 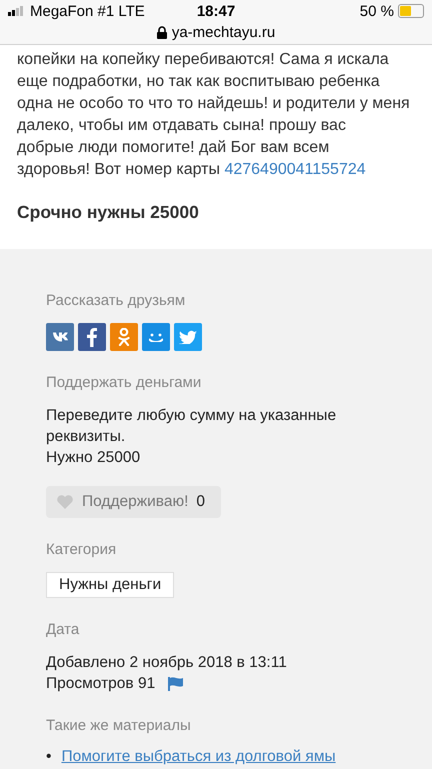 What do you see at coordinates (82, 550) in the screenshot?
I see `section-heading: Категория` at bounding box center [82, 550].